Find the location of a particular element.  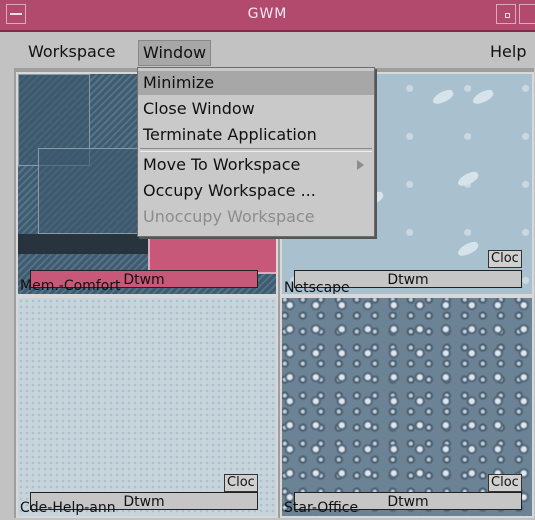

menu-window: Window is located at coordinates (175, 53).